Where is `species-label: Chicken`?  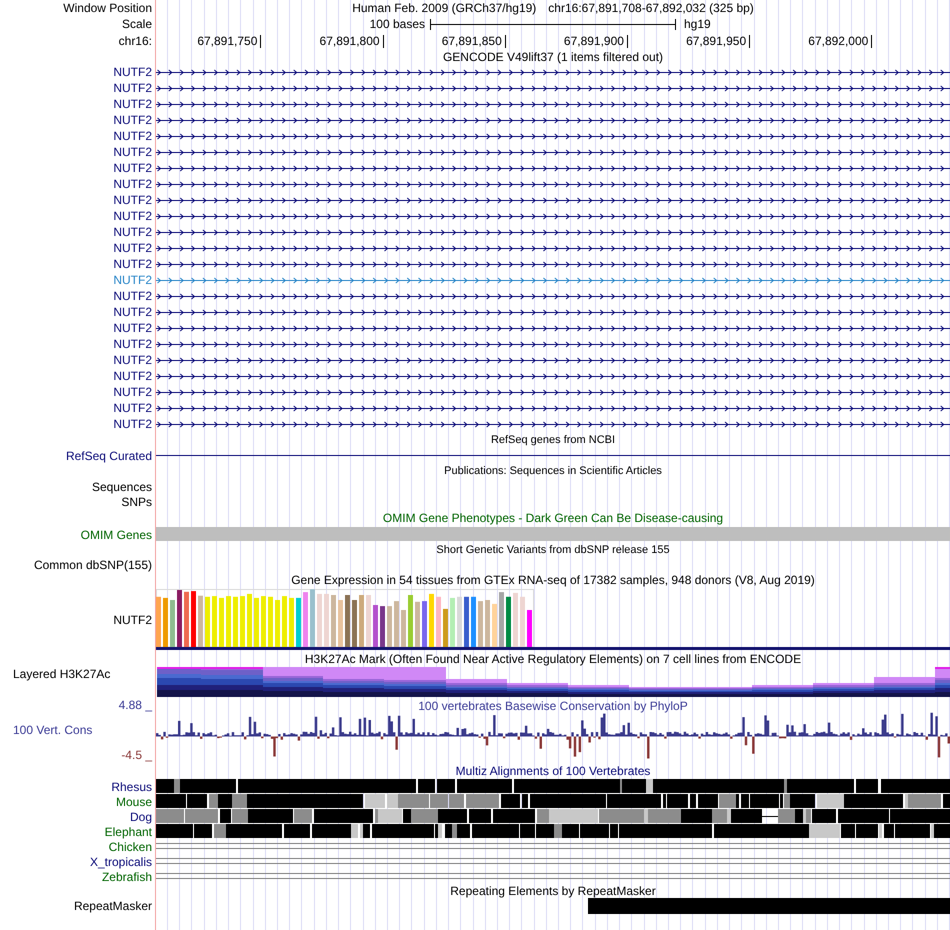 species-label: Chicken is located at coordinates (130, 846).